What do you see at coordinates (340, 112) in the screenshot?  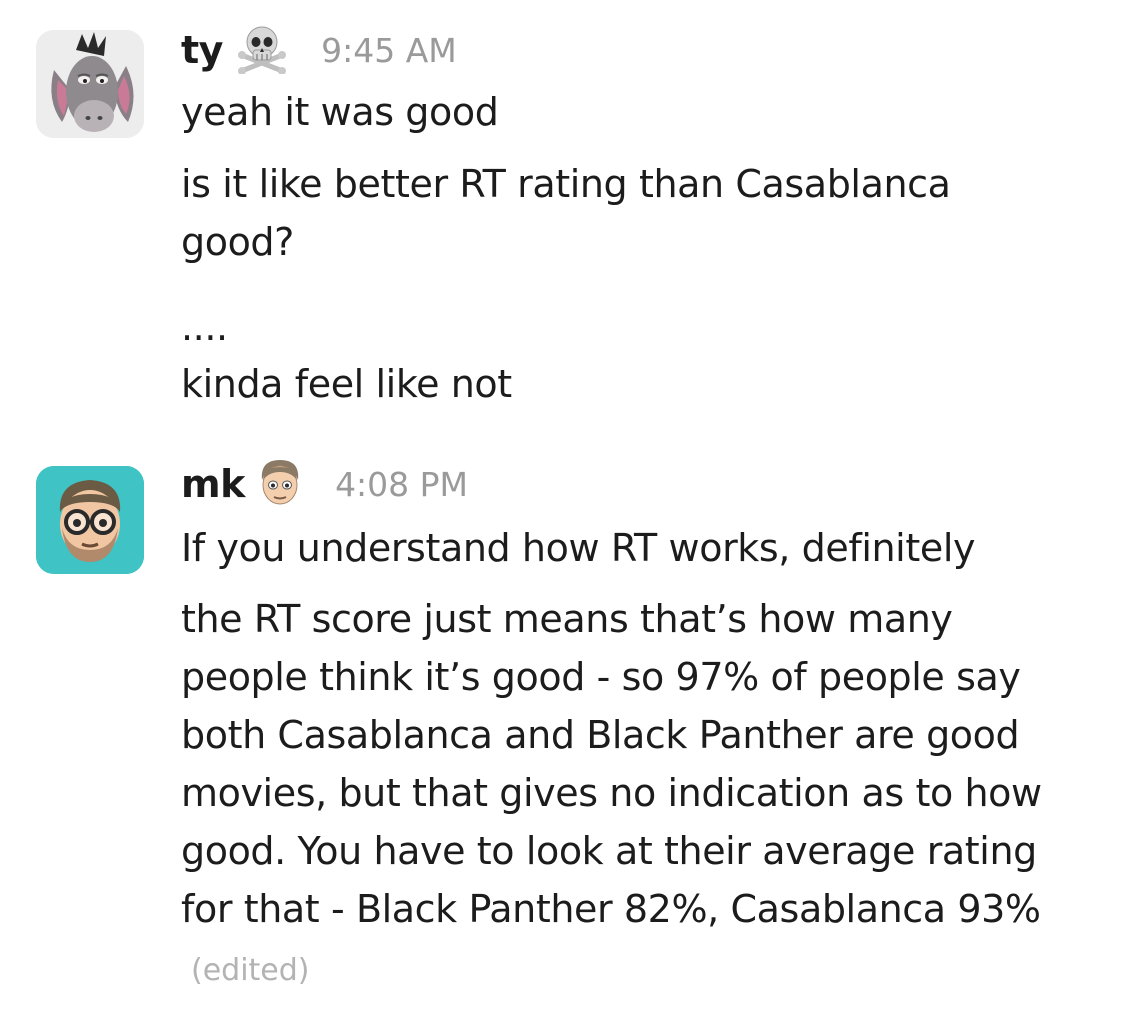 I see `message-text: yeah it was good` at bounding box center [340, 112].